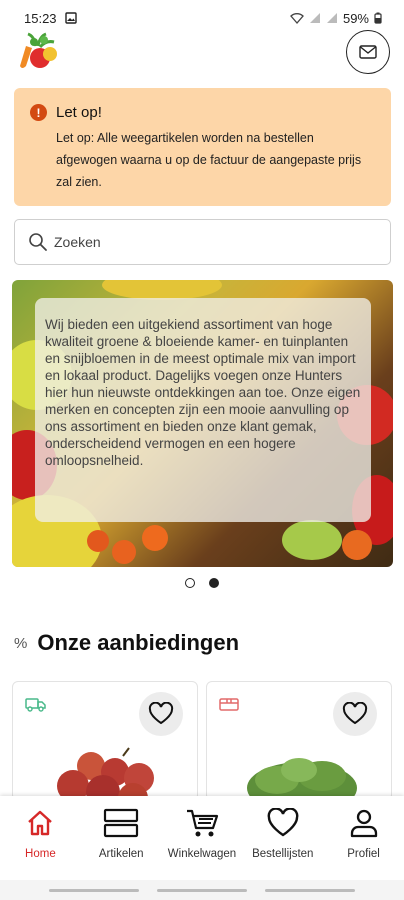  Describe the element at coordinates (202, 61) in the screenshot. I see `app-header` at that location.